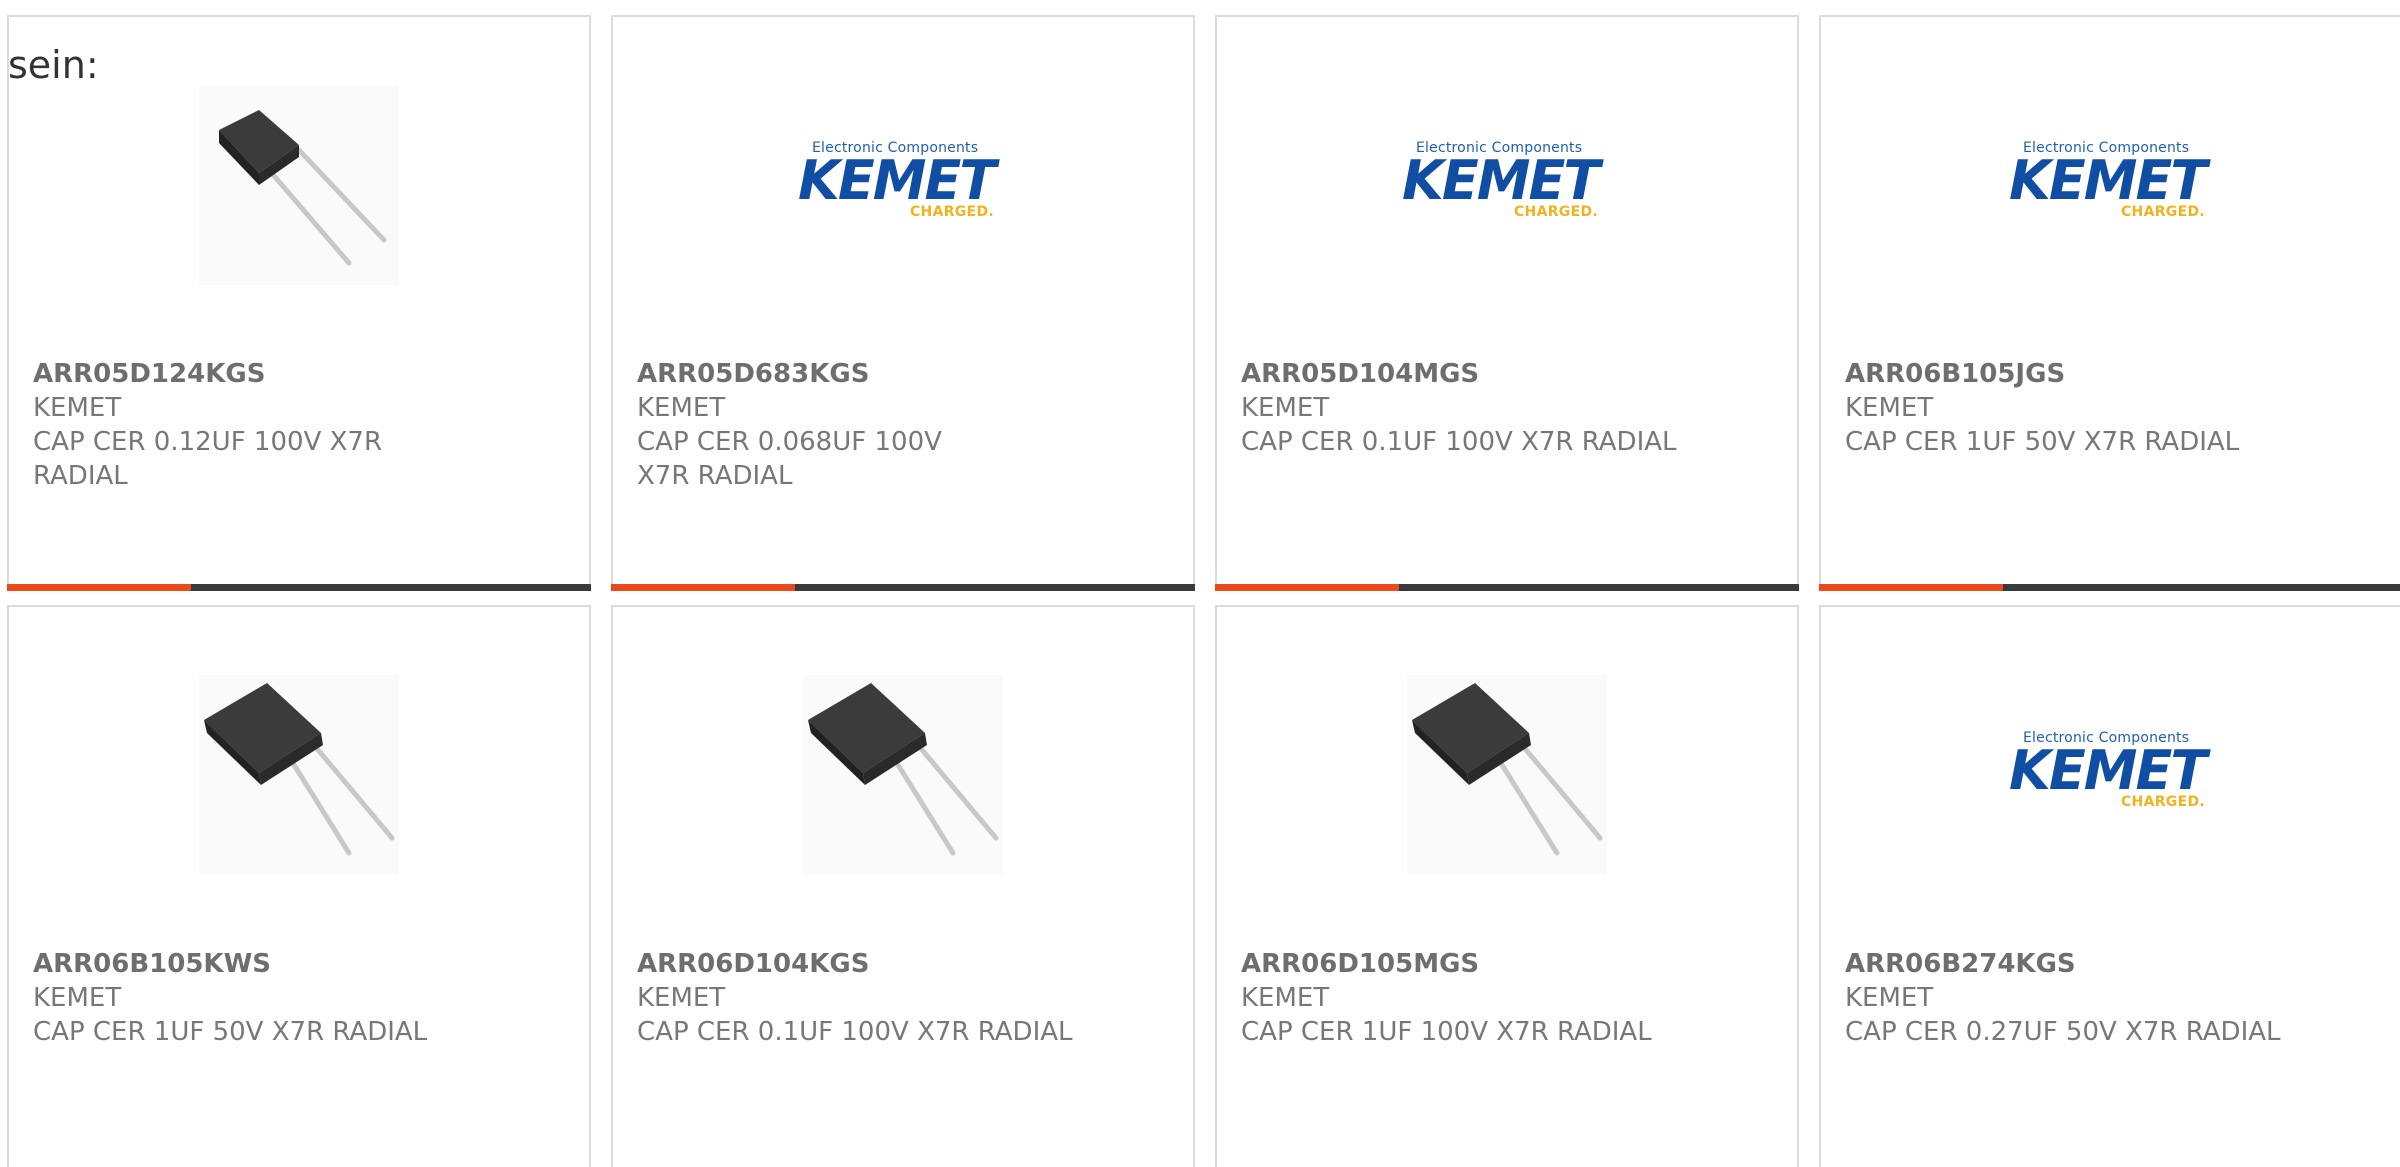 This screenshot has height=1167, width=2400. I want to click on part-number-link: ARR05D104MGS, so click(1511, 374).